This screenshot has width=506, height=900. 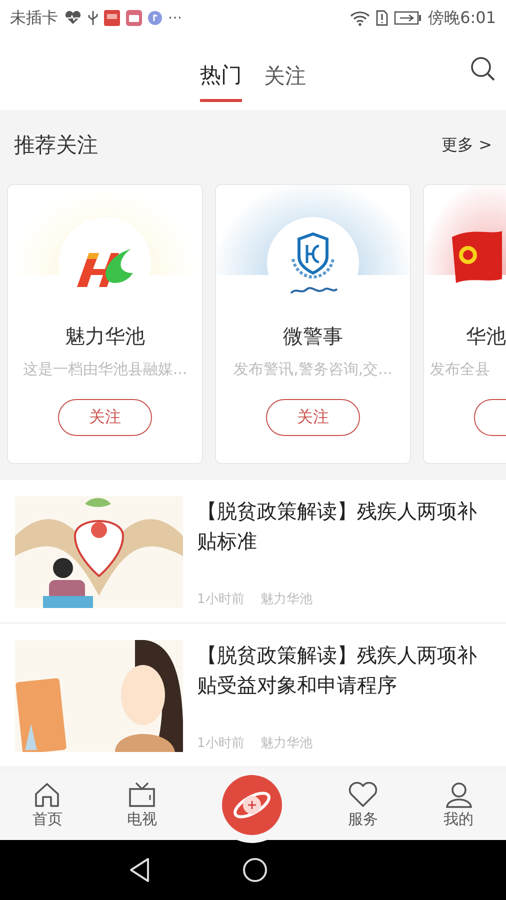 What do you see at coordinates (140, 870) in the screenshot?
I see `back-icon` at bounding box center [140, 870].